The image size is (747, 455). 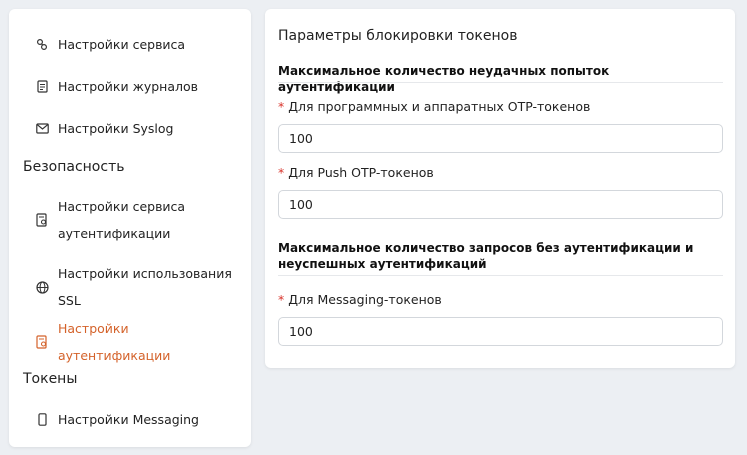 What do you see at coordinates (122, 220) in the screenshot?
I see `sidebar-item-label: Настройки сервиса аутентификации` at bounding box center [122, 220].